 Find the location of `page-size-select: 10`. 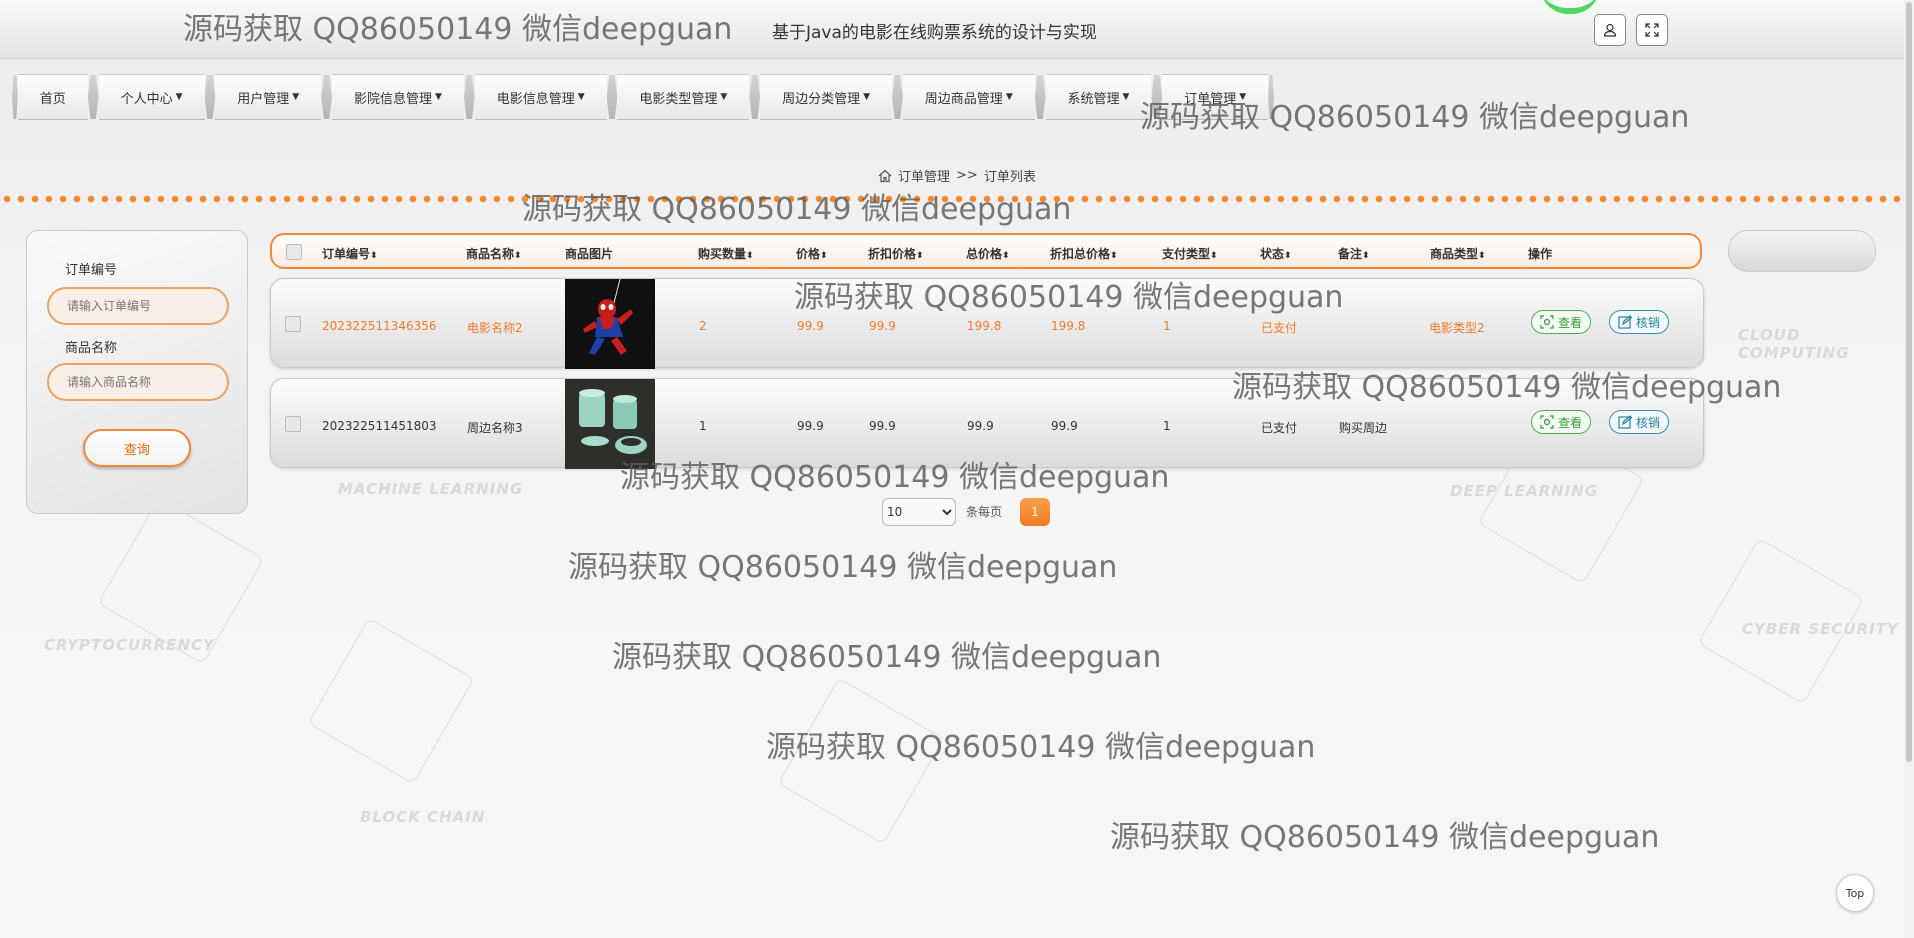

page-size-select: 10 is located at coordinates (919, 512).